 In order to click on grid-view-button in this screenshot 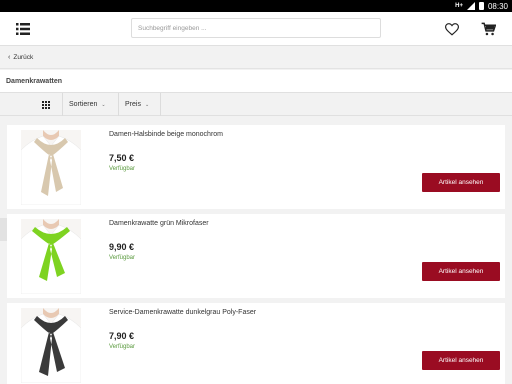, I will do `click(46, 104)`.